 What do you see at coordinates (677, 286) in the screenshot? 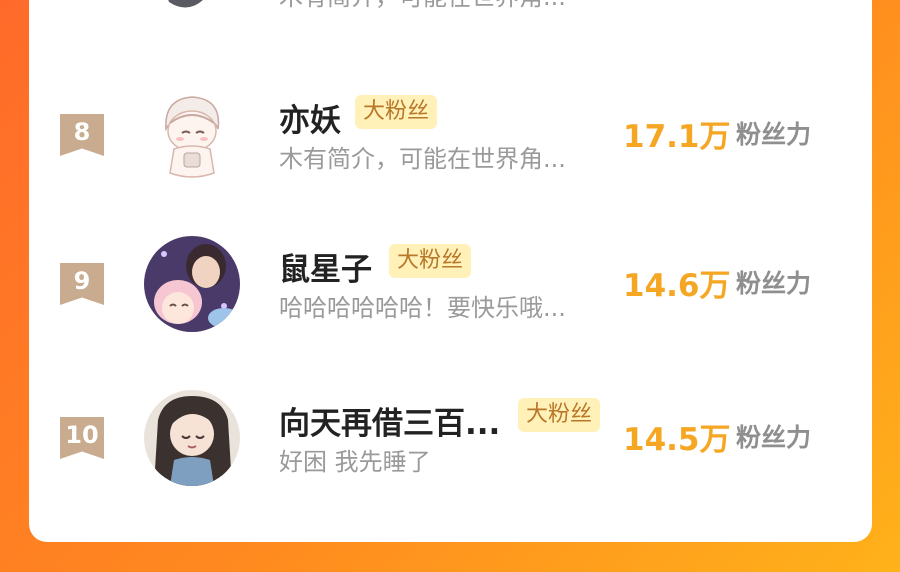
I see `fan-power-value: 14.6万` at bounding box center [677, 286].